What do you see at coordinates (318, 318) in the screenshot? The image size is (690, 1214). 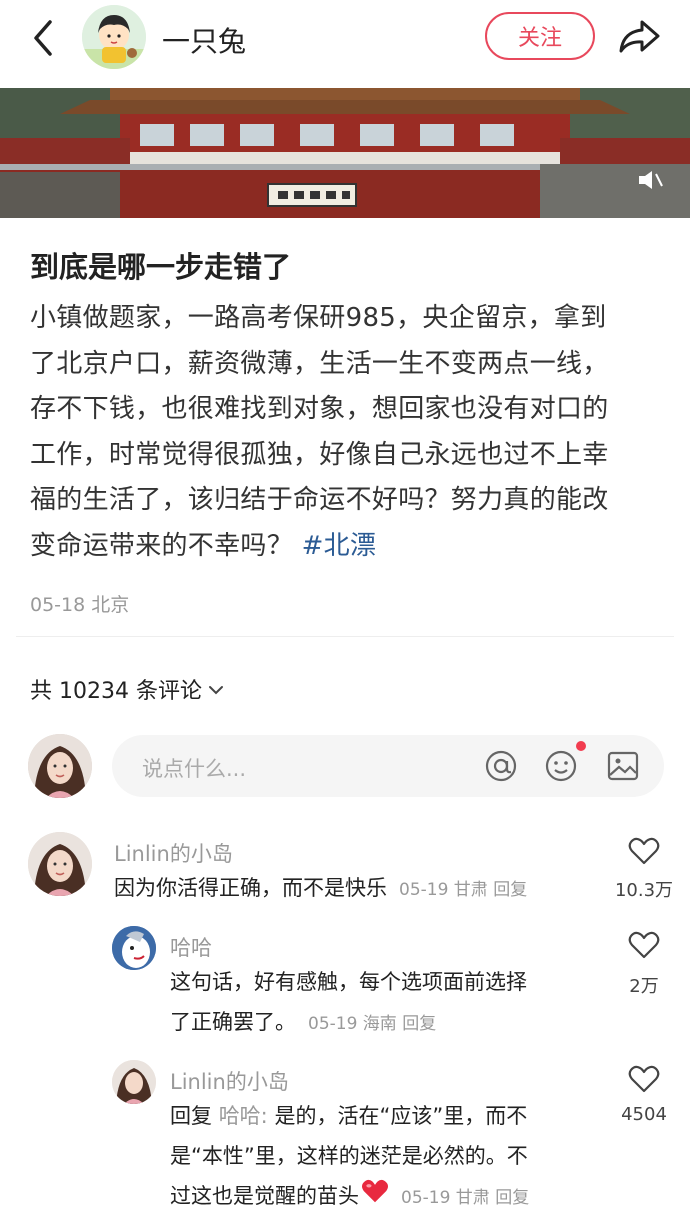 I see `post-body-line: 小镇做题家，一路高考保研985，央企留京，拿到` at bounding box center [318, 318].